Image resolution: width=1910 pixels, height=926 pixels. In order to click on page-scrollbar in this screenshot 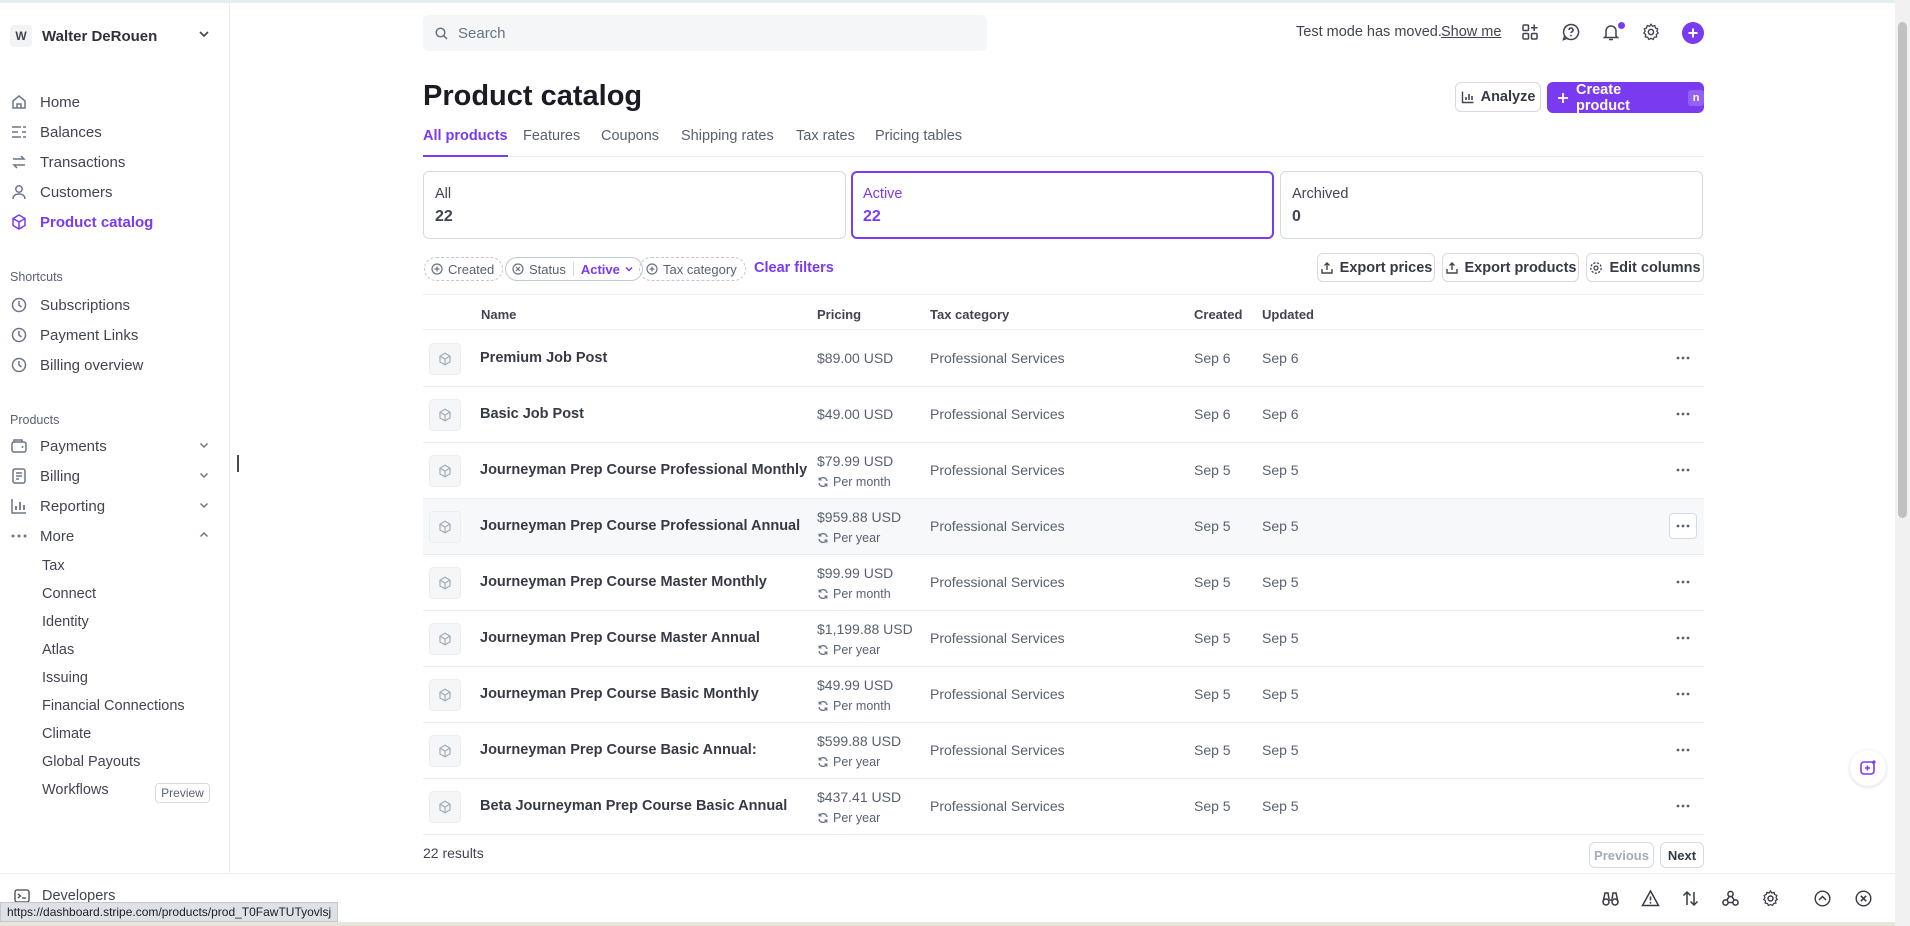, I will do `click(1902, 463)`.